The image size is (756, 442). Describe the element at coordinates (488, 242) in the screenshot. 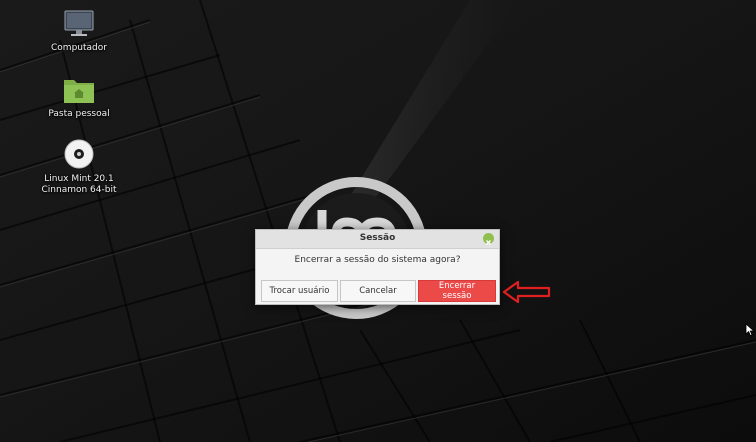

I see `close-icon` at that location.